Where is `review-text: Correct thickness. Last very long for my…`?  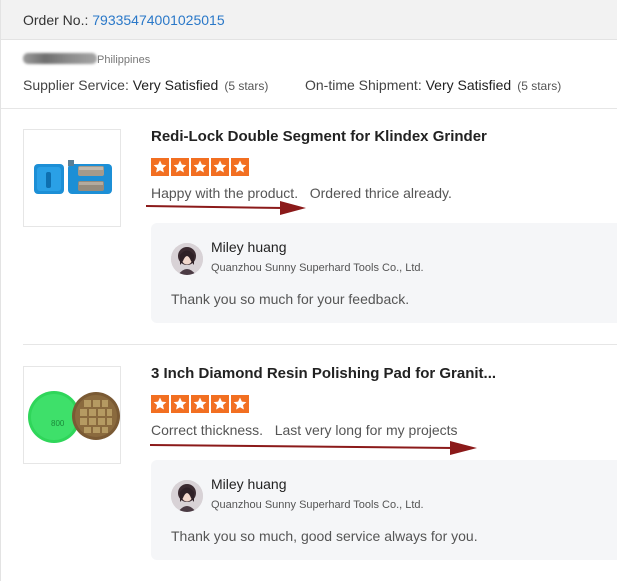
review-text: Correct thickness. Last very long for my… is located at coordinates (304, 430).